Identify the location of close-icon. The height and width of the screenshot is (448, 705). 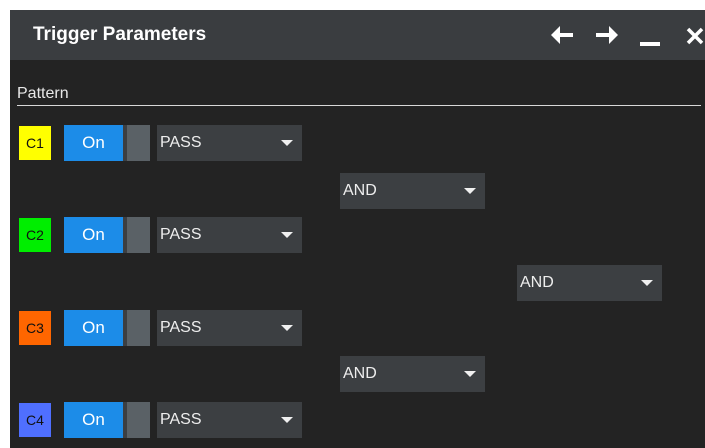
(692, 35).